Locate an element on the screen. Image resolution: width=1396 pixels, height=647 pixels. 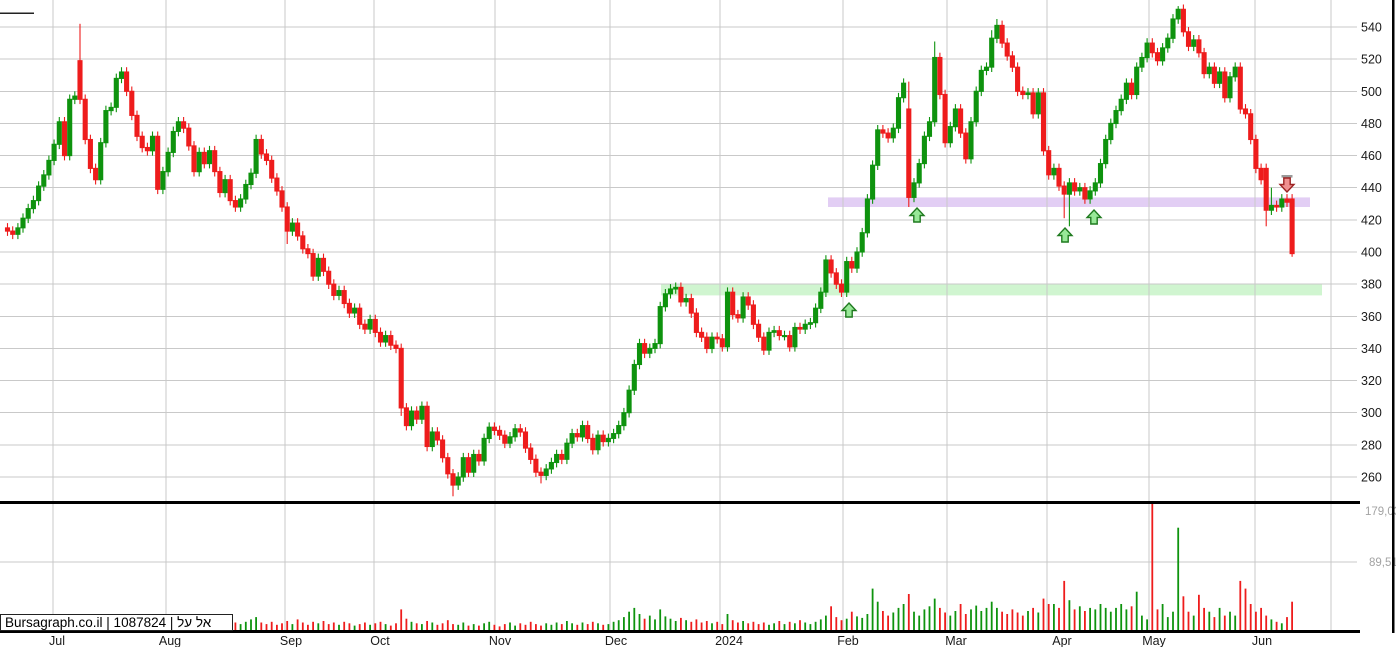
svg-text: 300 is located at coordinates (1371, 413).